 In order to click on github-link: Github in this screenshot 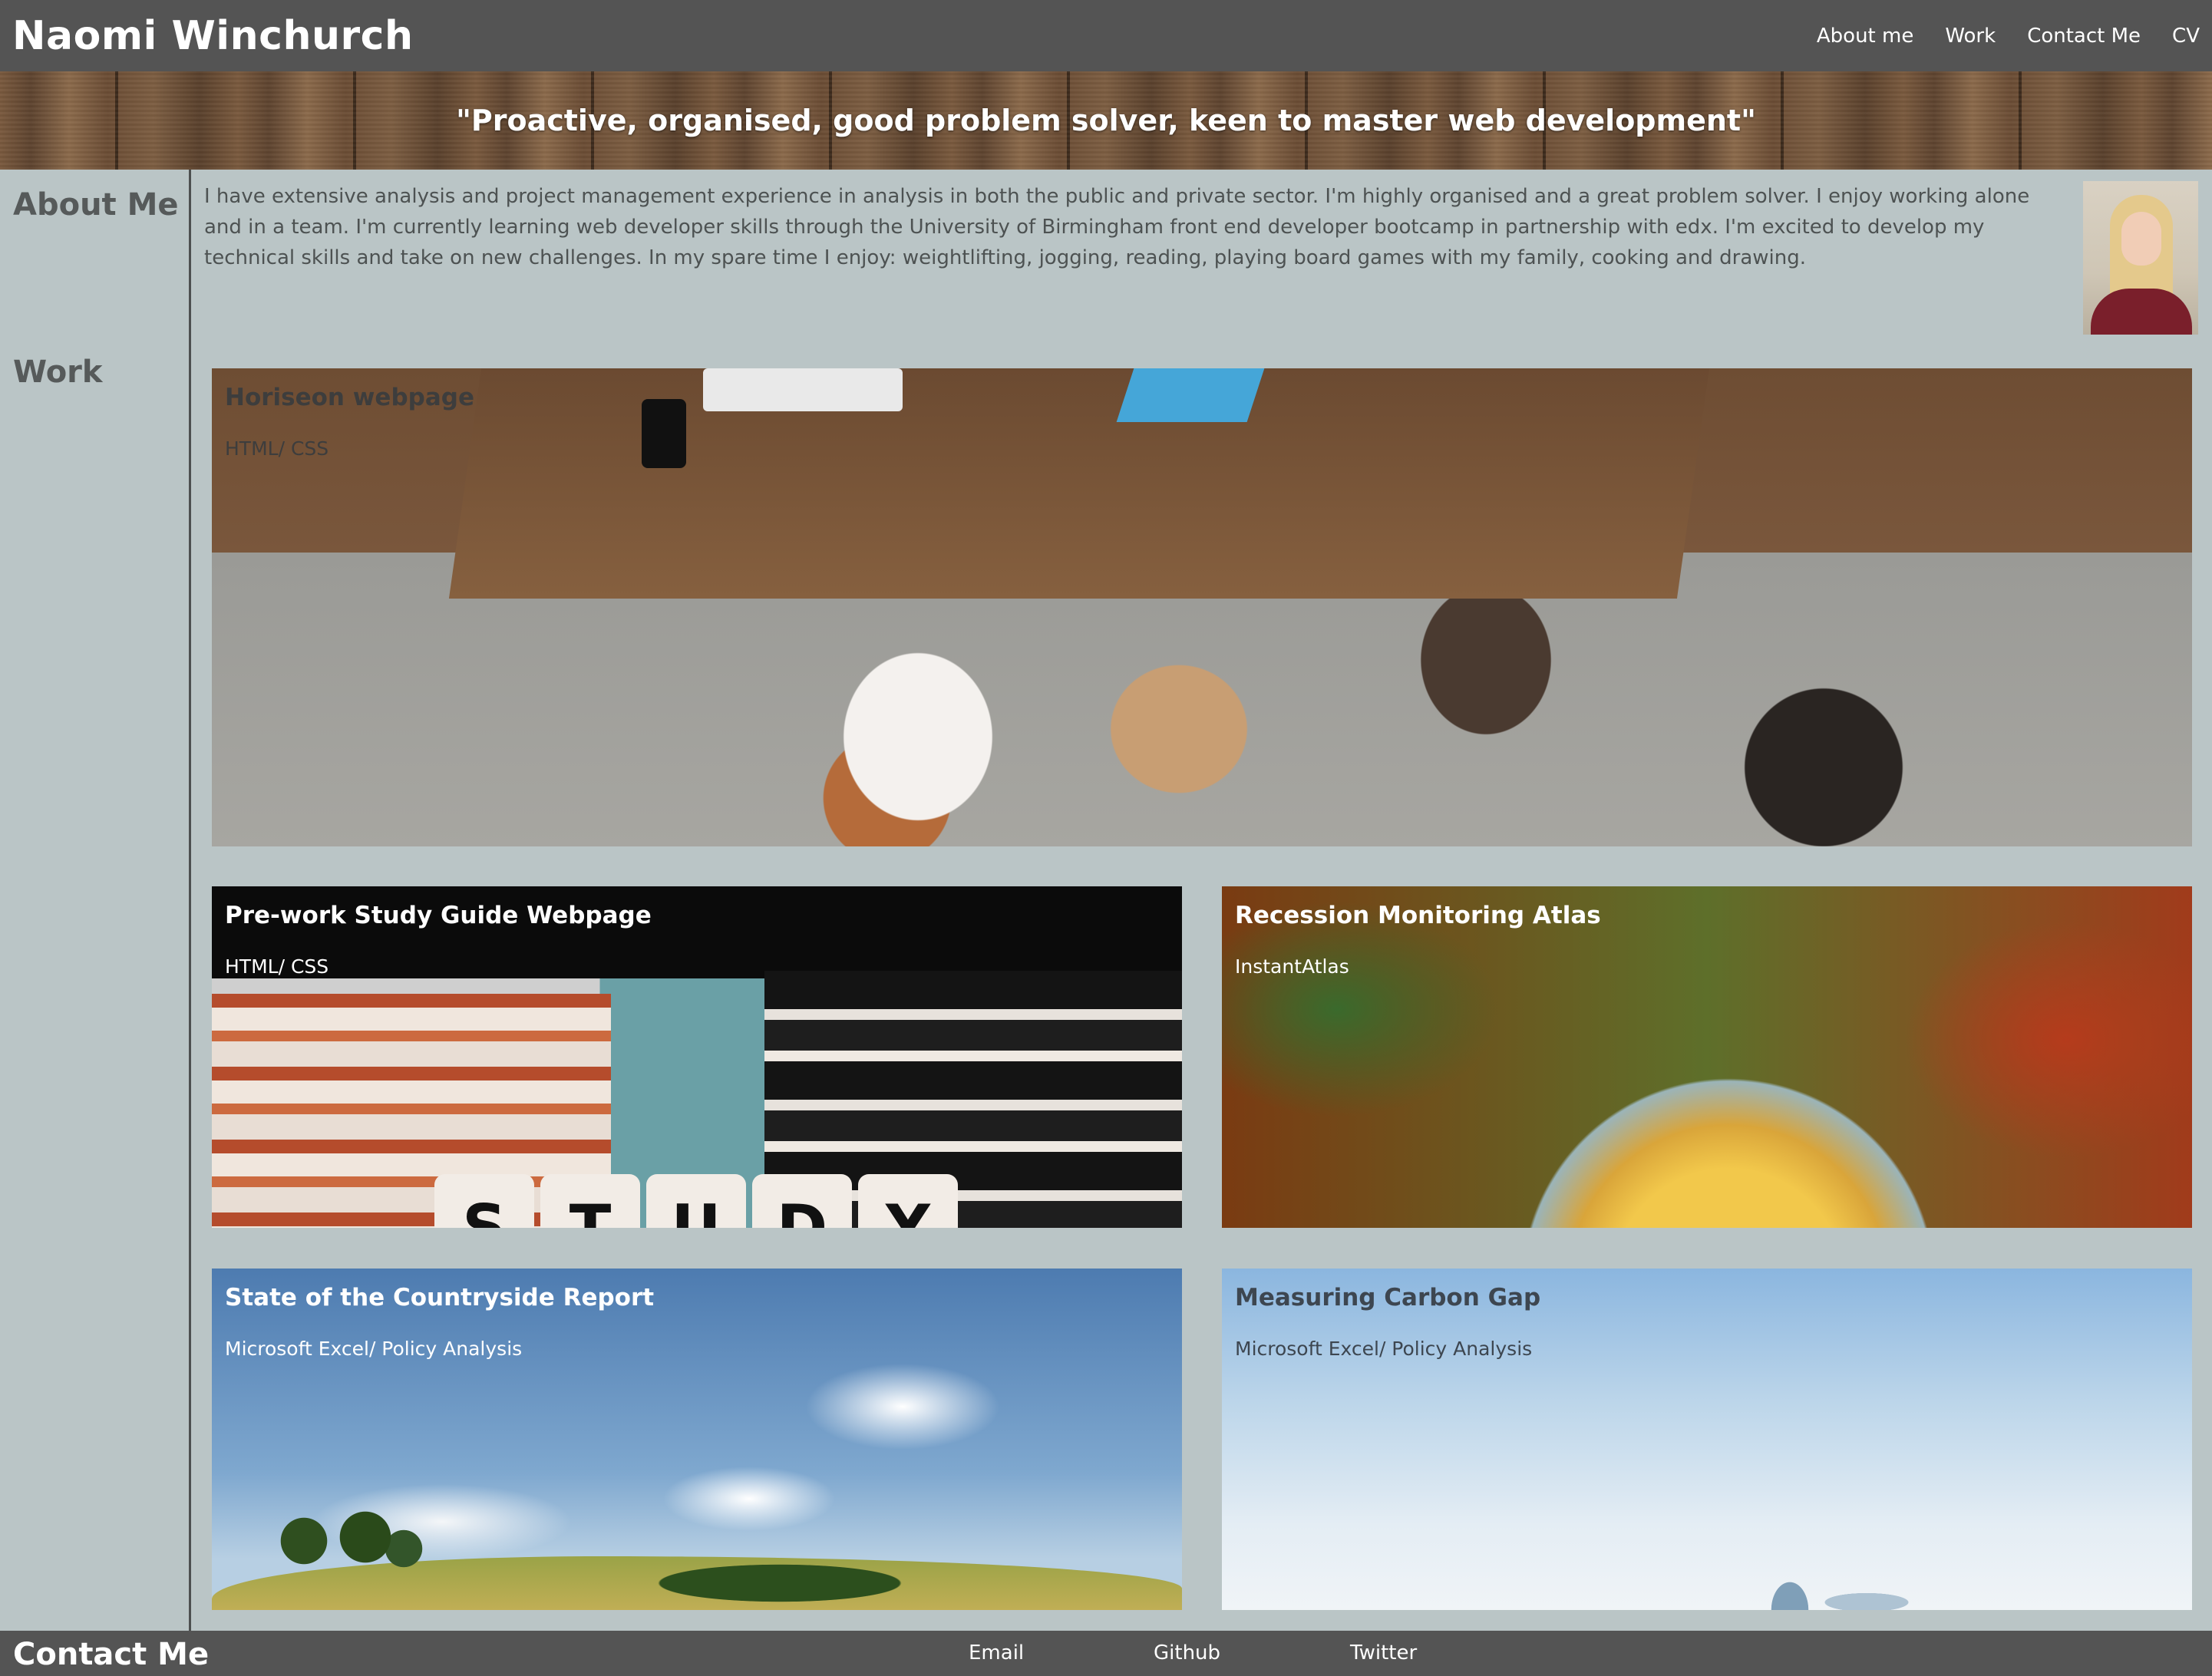, I will do `click(1187, 1652)`.